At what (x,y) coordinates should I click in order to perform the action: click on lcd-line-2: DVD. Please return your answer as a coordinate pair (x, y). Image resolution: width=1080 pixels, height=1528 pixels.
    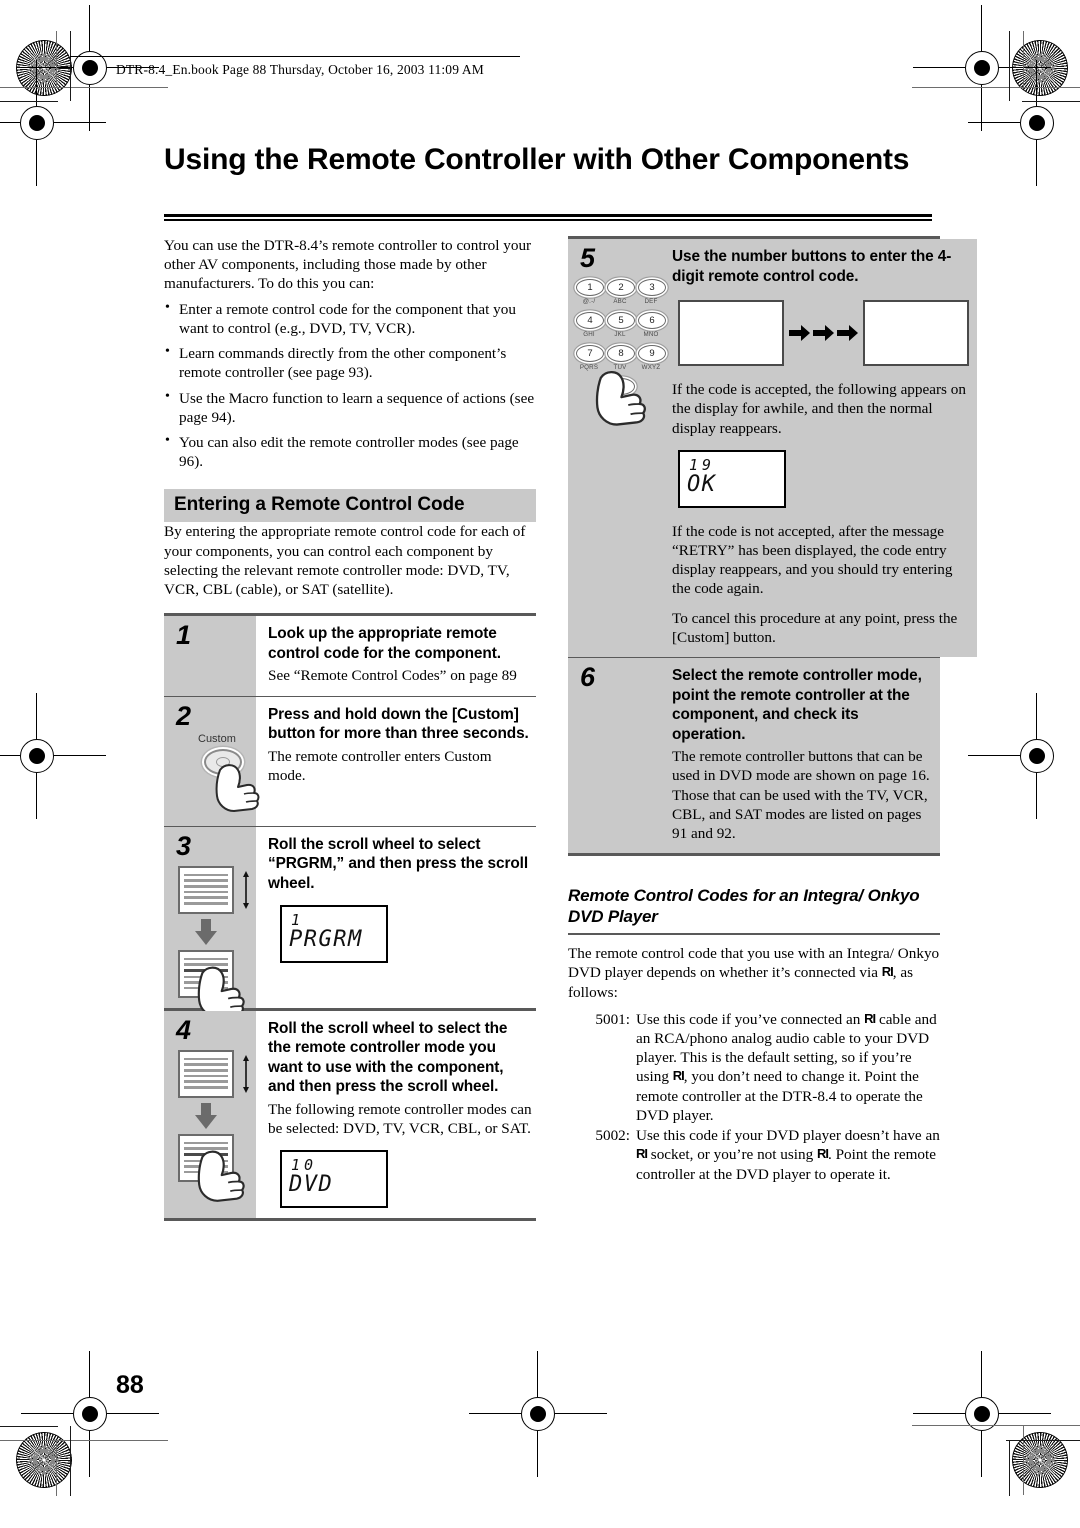
    Looking at the image, I should click on (311, 1185).